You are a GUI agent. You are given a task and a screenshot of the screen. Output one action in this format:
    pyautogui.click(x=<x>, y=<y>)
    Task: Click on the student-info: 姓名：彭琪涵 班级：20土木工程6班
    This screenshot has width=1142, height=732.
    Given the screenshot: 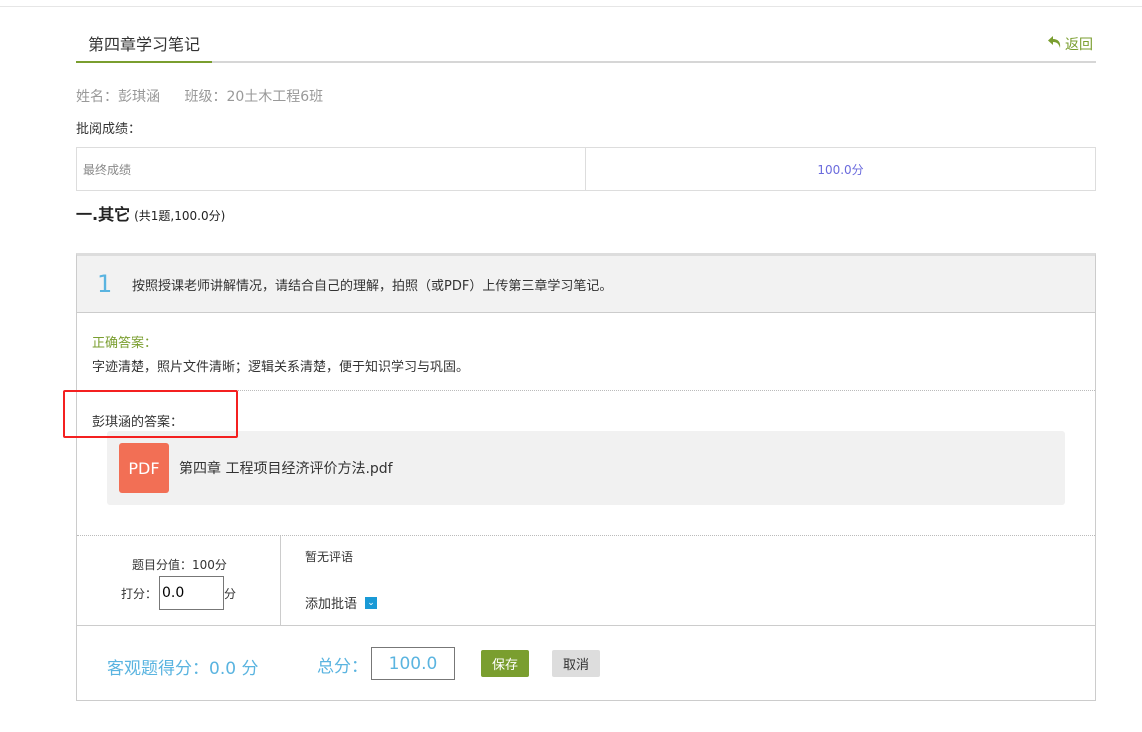 What is the action you would take?
    pyautogui.click(x=209, y=96)
    